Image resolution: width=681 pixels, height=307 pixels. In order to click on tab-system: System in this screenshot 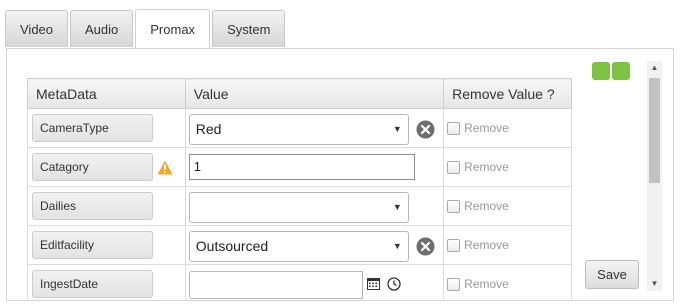, I will do `click(249, 28)`.